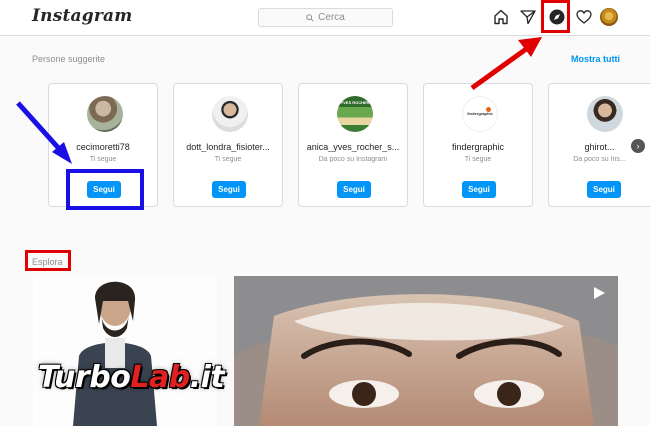 The image size is (650, 426). I want to click on watermark-part1: Turbo, so click(84, 377).